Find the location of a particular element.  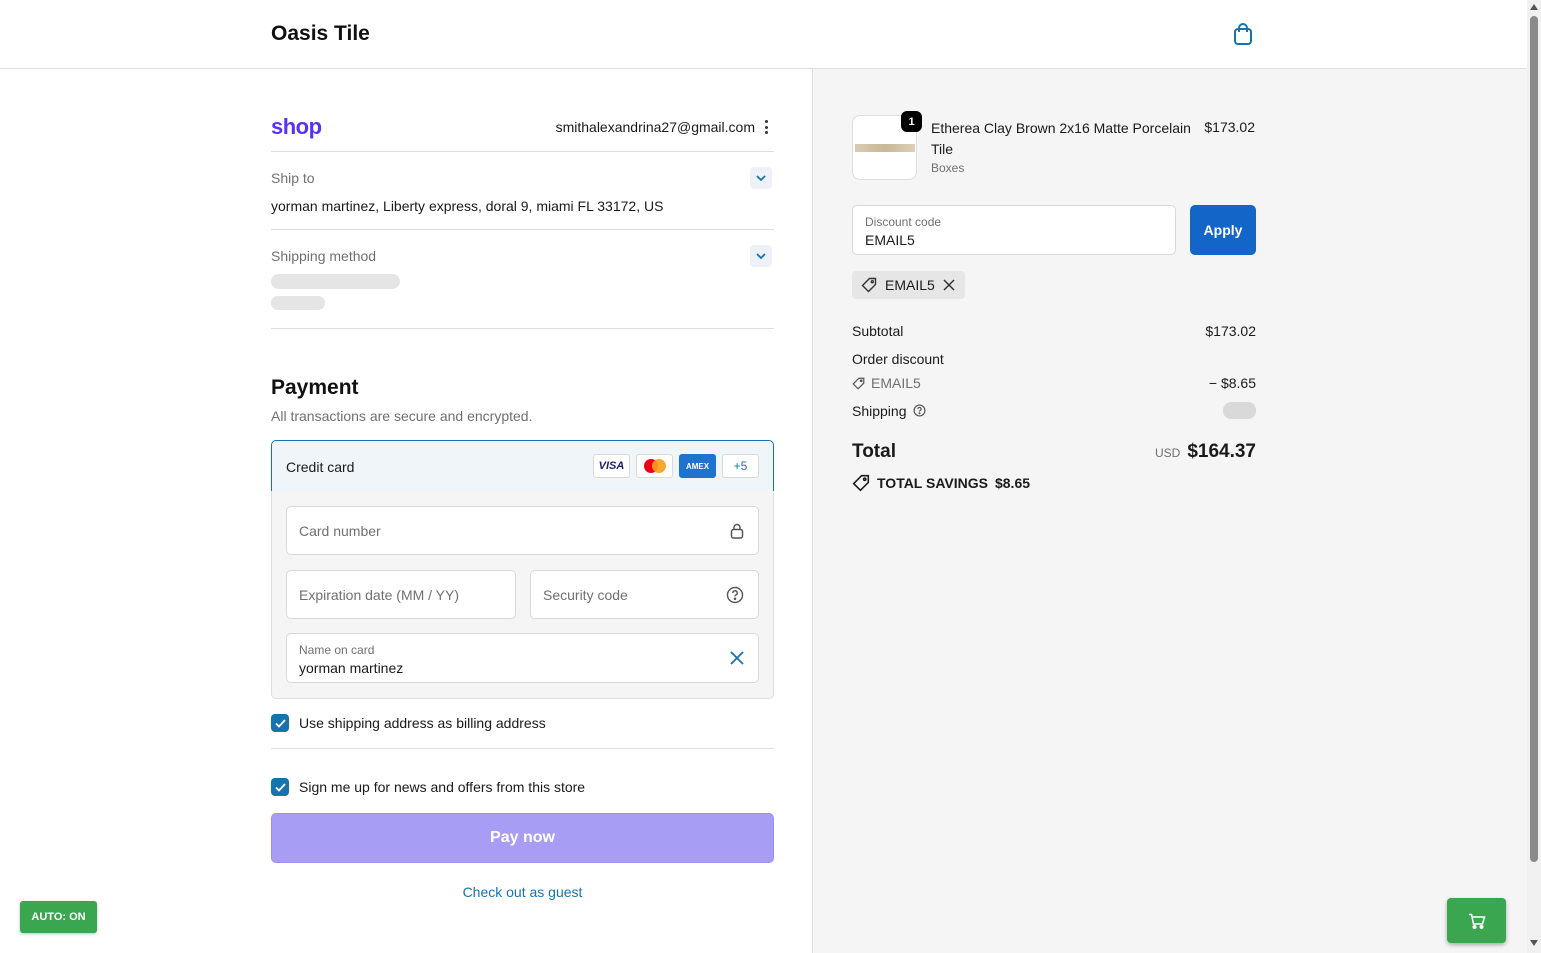

quantity-badge: 1 is located at coordinates (911, 121).